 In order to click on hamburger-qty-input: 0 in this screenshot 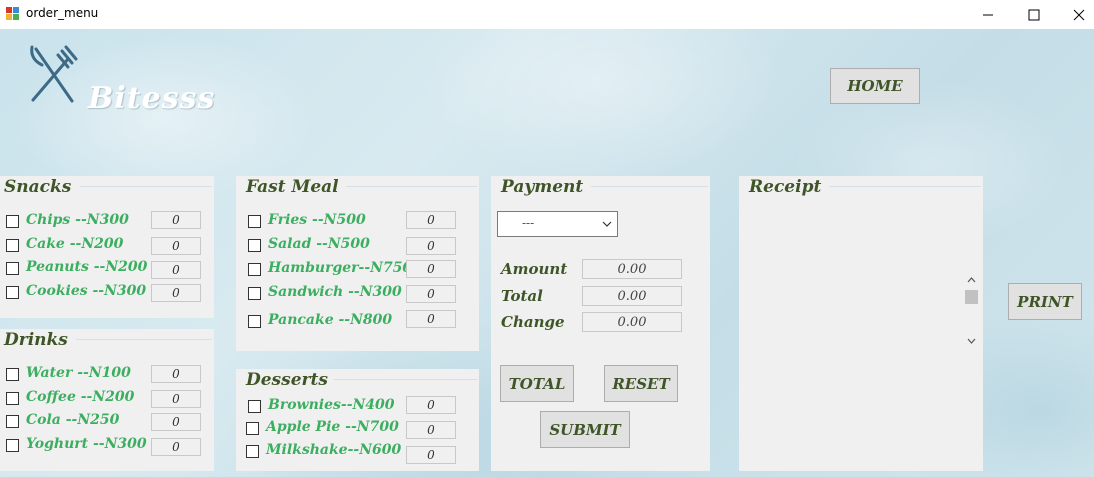, I will do `click(431, 269)`.